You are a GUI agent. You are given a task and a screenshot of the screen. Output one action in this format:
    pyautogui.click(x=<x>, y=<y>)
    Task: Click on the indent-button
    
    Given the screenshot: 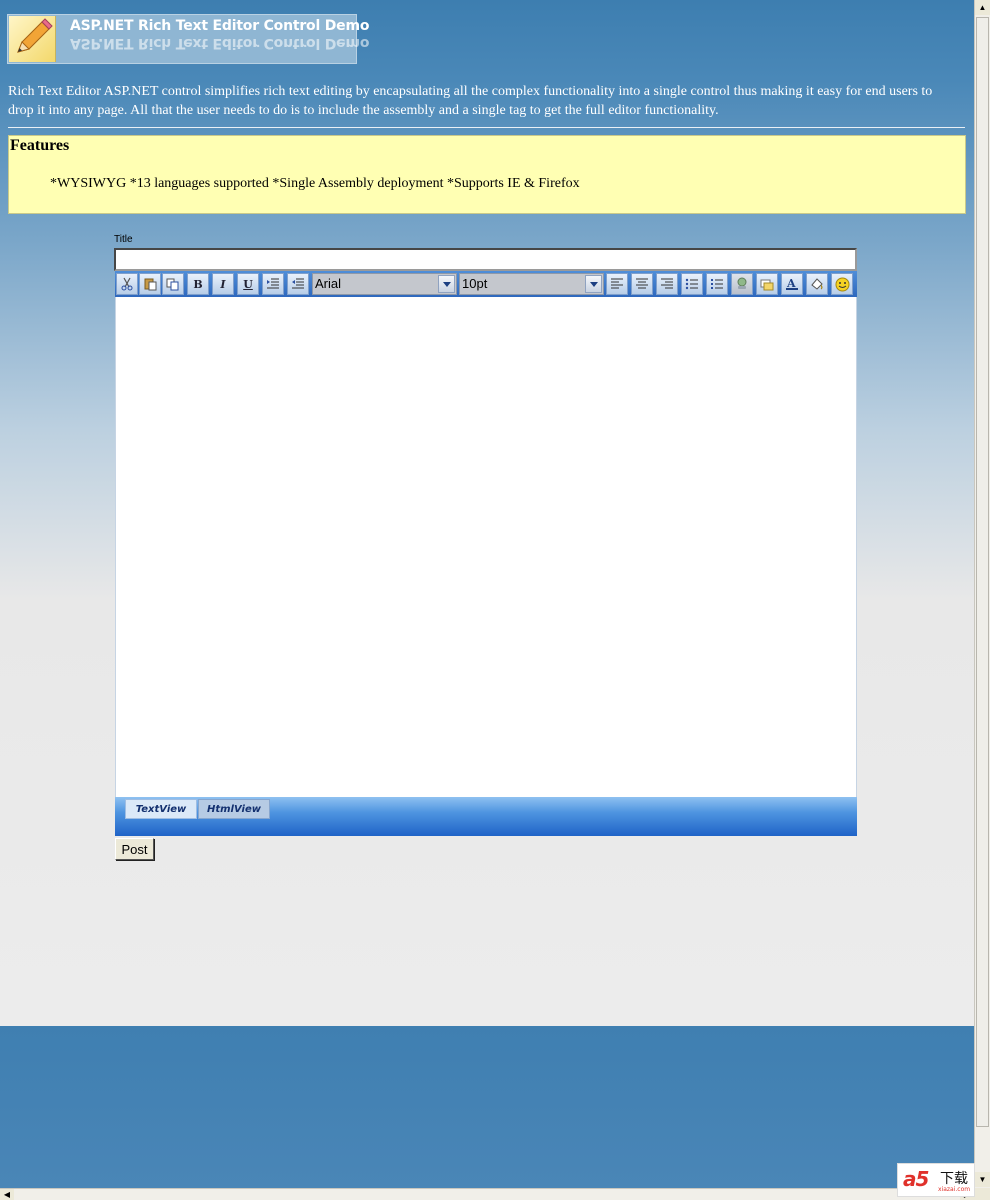 What is the action you would take?
    pyautogui.click(x=273, y=284)
    